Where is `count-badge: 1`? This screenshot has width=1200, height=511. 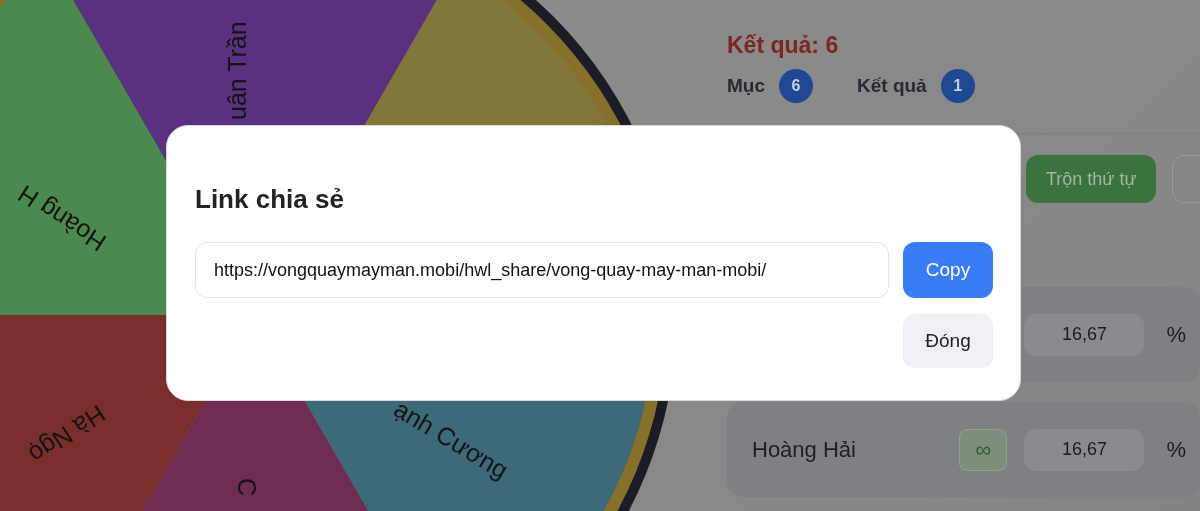 count-badge: 1 is located at coordinates (957, 86).